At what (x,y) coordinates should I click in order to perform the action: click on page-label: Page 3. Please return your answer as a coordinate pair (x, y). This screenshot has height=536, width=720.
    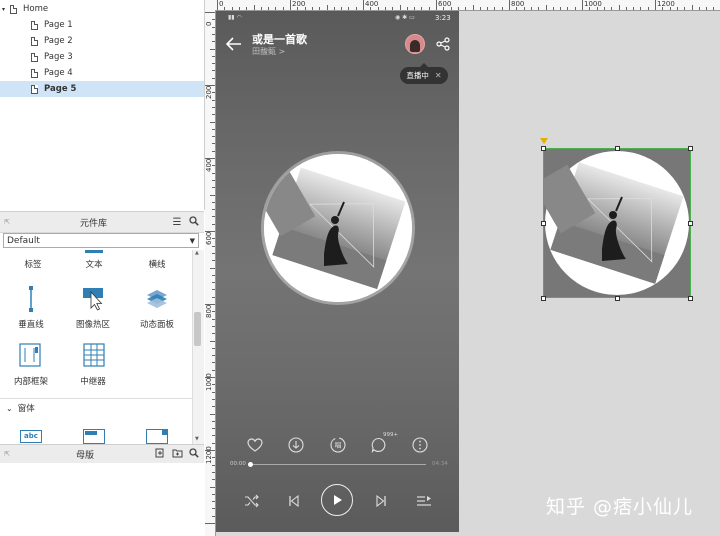
    Looking at the image, I should click on (58, 57).